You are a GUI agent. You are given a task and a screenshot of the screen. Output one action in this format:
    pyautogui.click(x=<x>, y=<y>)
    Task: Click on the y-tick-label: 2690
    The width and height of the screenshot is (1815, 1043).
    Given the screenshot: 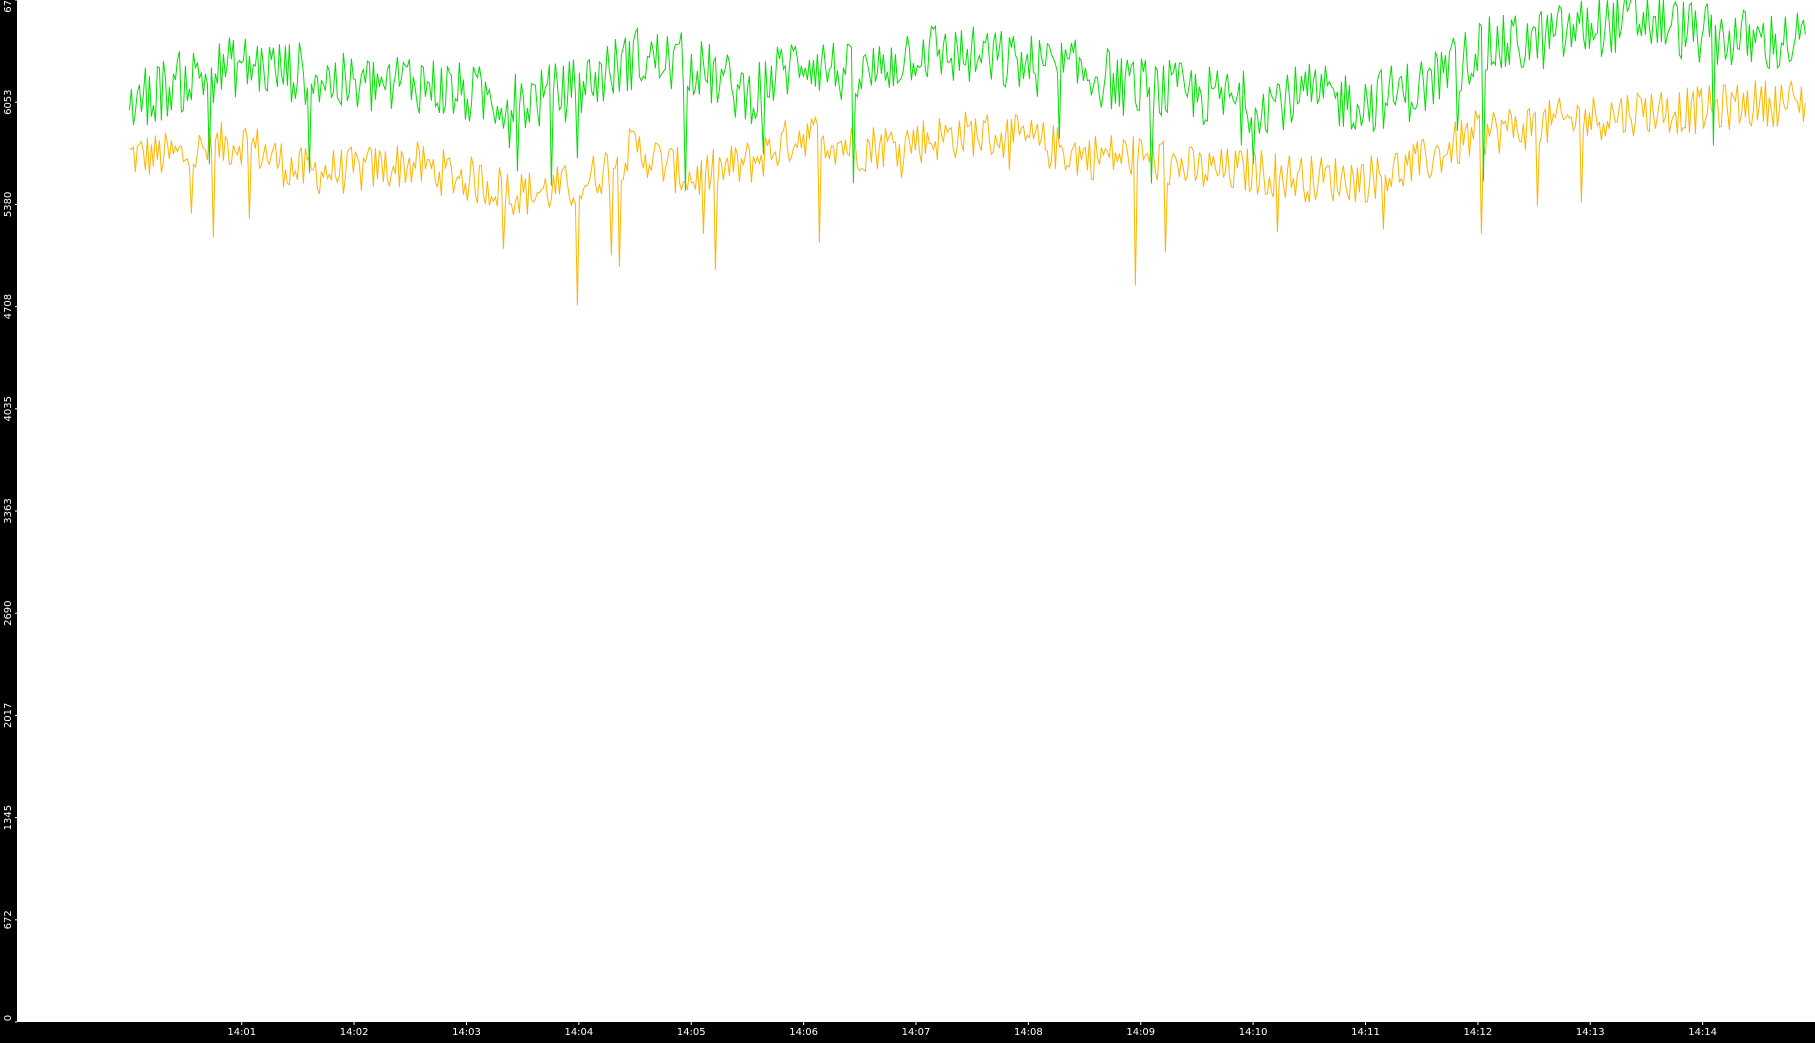 What is the action you would take?
    pyautogui.click(x=8, y=612)
    